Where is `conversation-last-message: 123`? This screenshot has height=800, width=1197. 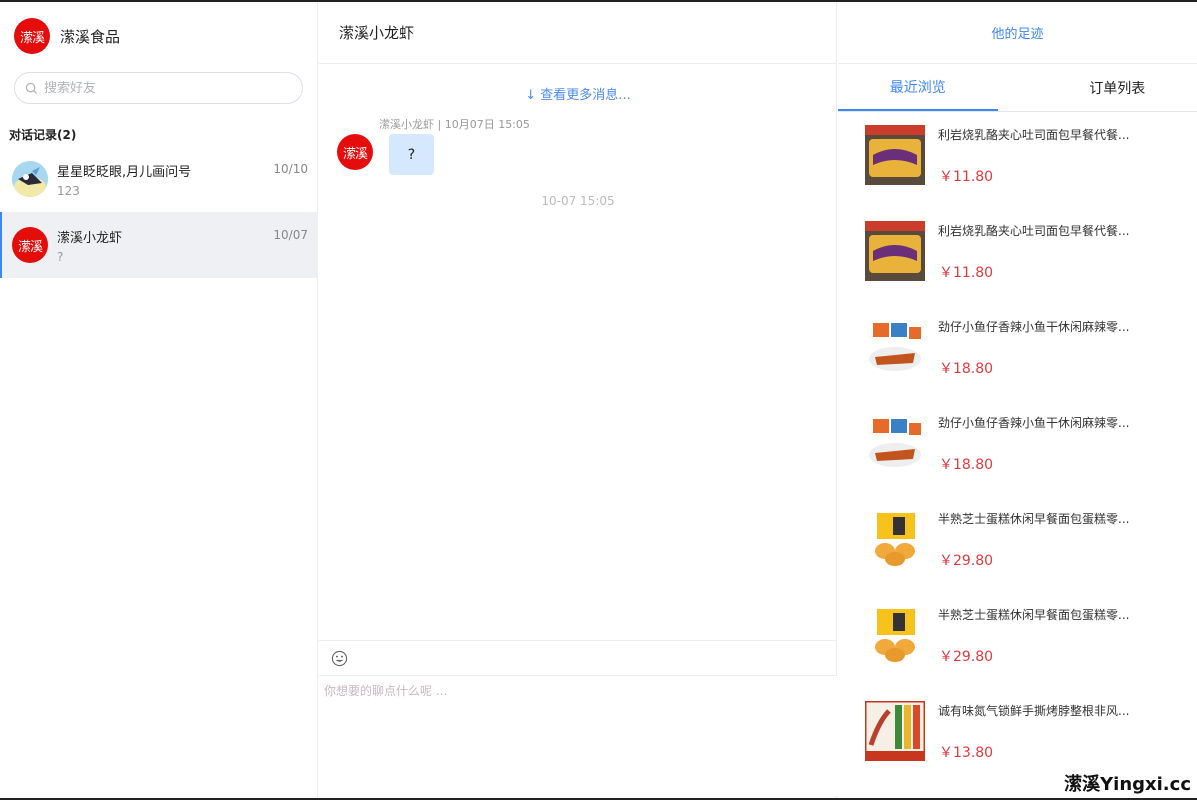
conversation-last-message: 123 is located at coordinates (68, 190).